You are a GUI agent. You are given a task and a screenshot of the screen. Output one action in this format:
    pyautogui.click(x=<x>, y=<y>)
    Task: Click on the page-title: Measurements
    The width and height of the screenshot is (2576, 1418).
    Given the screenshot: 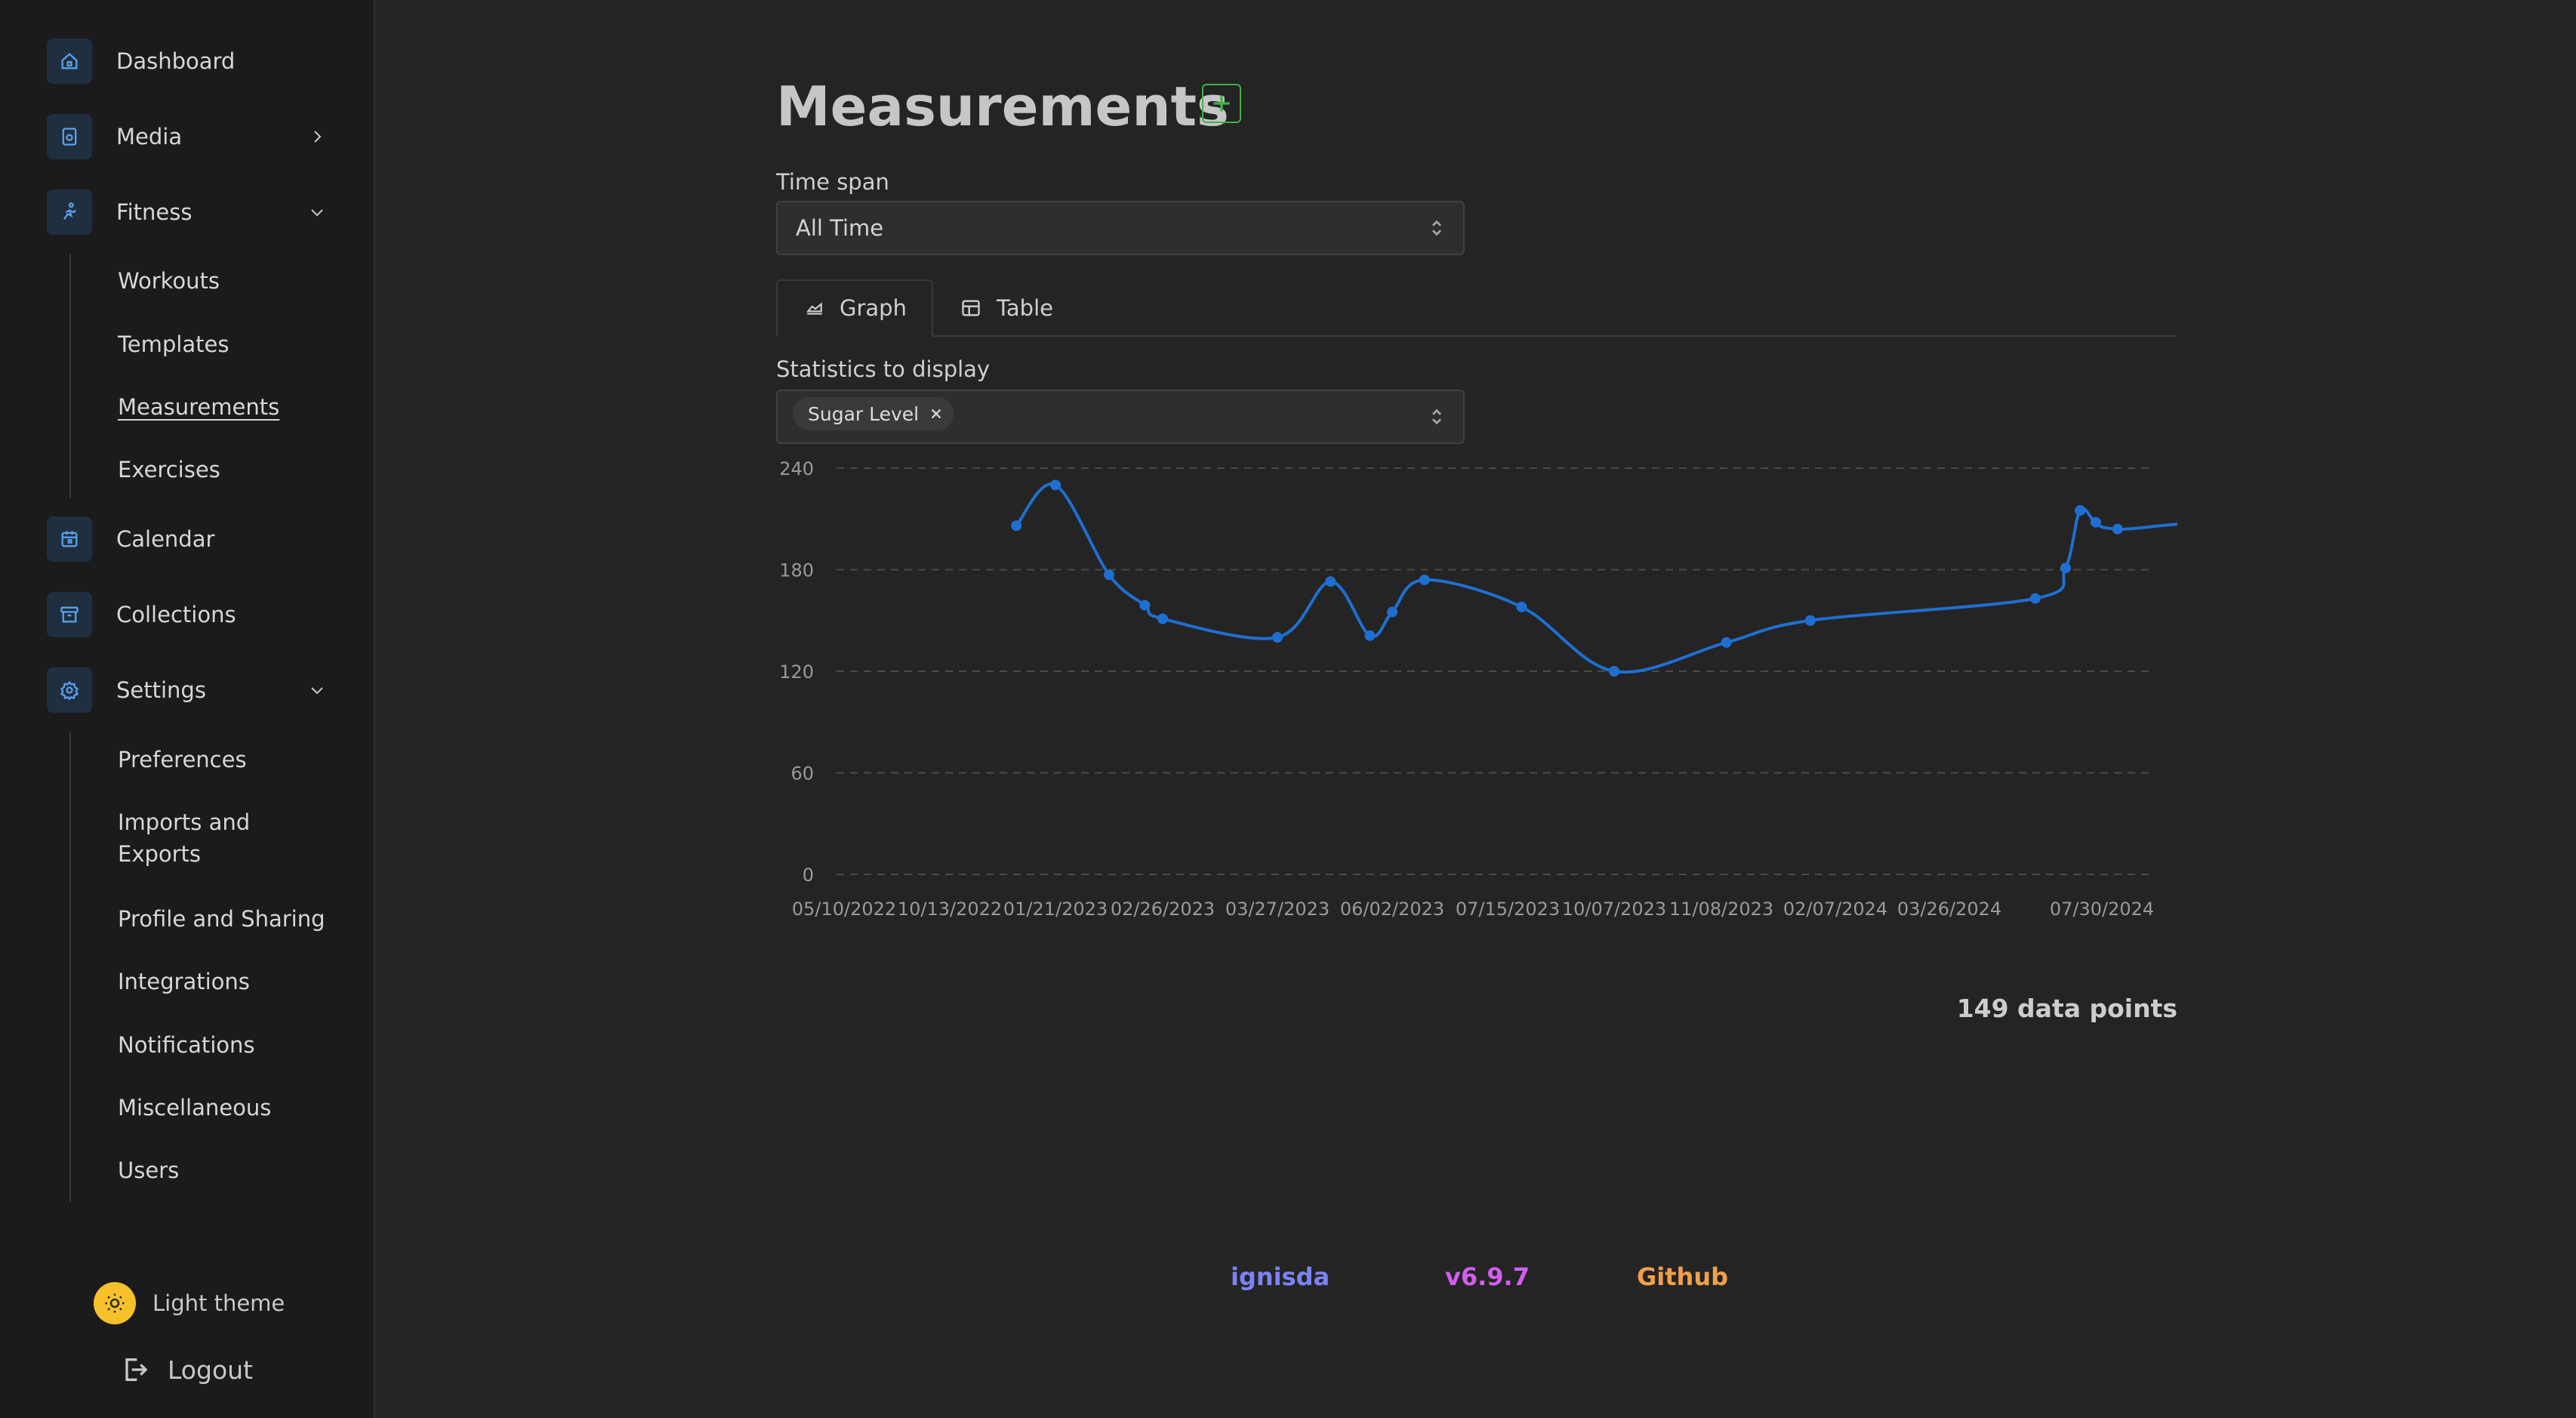 What is the action you would take?
    pyautogui.click(x=1003, y=106)
    